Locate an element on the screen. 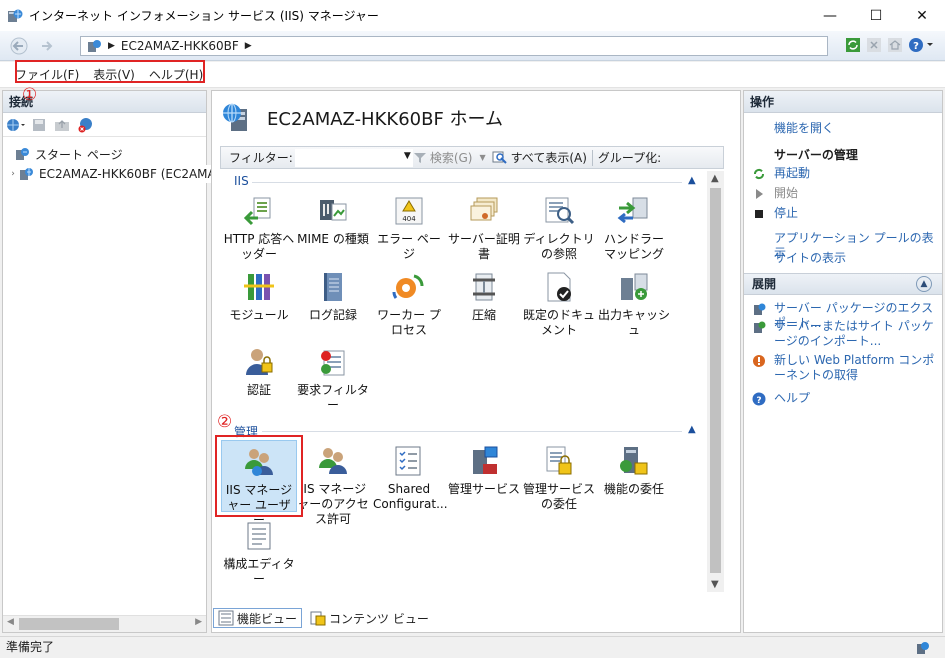 The width and height of the screenshot is (945, 658). feature-label: ハンドラー マッピング is located at coordinates (633, 246).